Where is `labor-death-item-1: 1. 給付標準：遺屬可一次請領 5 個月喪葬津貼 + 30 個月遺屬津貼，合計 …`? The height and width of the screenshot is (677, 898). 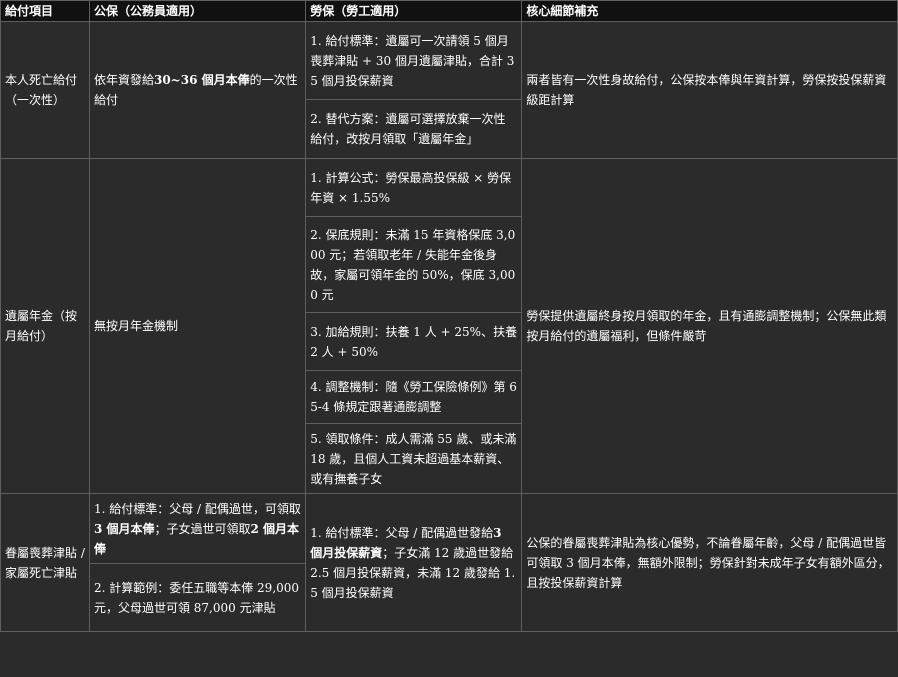
labor-death-item-1: 1. 給付標準：遺屬可一次請領 5 個月喪葬津貼 + 30 個月遺屬津貼，合計 … is located at coordinates (414, 60).